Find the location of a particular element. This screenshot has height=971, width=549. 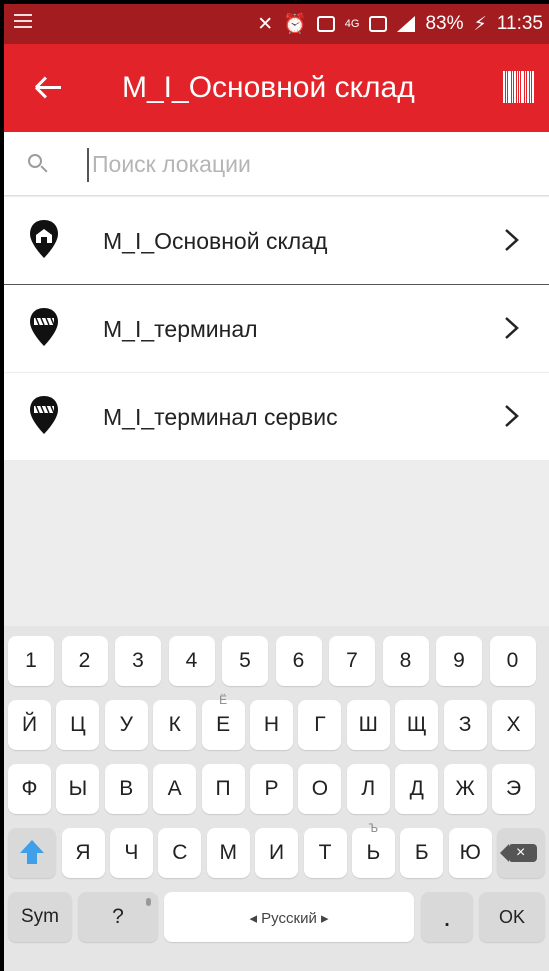

key-letter: Х is located at coordinates (513, 725).